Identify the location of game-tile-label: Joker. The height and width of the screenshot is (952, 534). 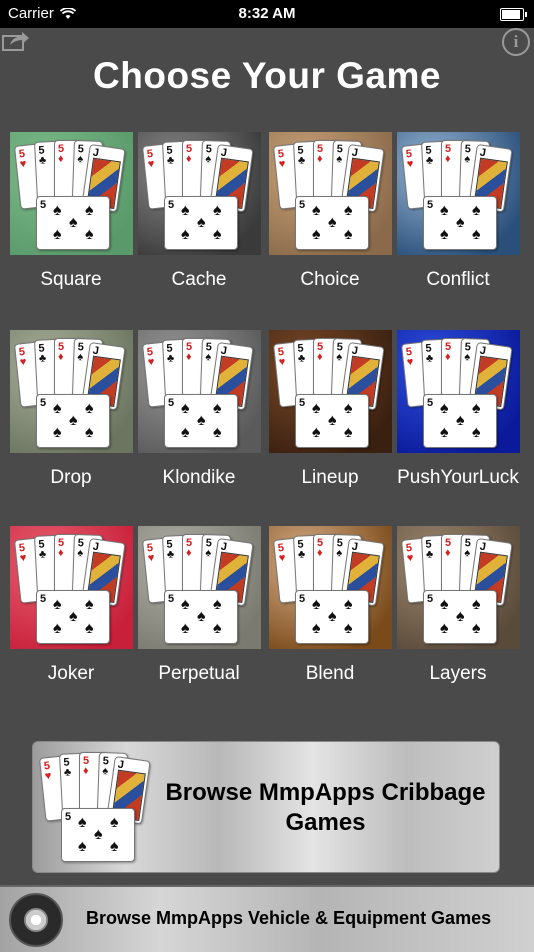
(71, 674).